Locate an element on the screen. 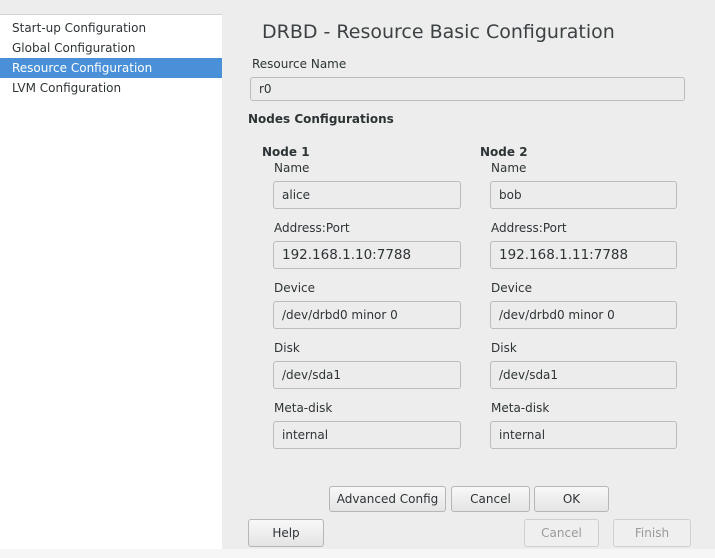 The height and width of the screenshot is (558, 715). node1-address-label: Address:Port is located at coordinates (312, 228).